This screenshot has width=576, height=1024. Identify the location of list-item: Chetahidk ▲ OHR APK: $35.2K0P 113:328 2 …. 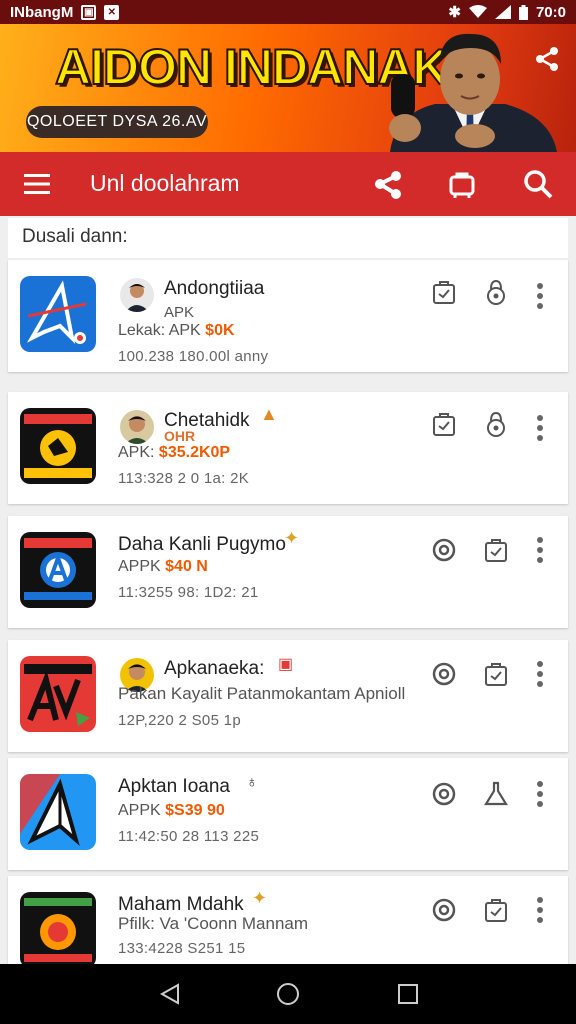
(288, 448).